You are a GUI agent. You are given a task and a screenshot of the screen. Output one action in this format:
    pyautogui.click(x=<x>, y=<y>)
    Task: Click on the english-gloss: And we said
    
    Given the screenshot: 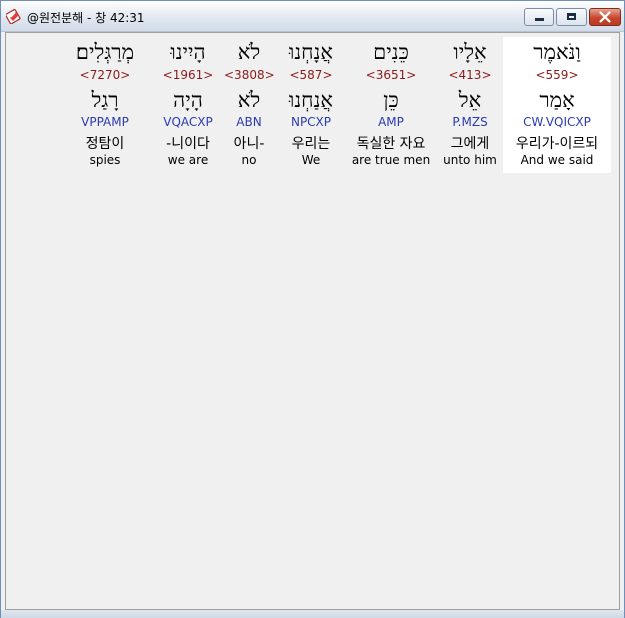 What is the action you would take?
    pyautogui.click(x=557, y=160)
    